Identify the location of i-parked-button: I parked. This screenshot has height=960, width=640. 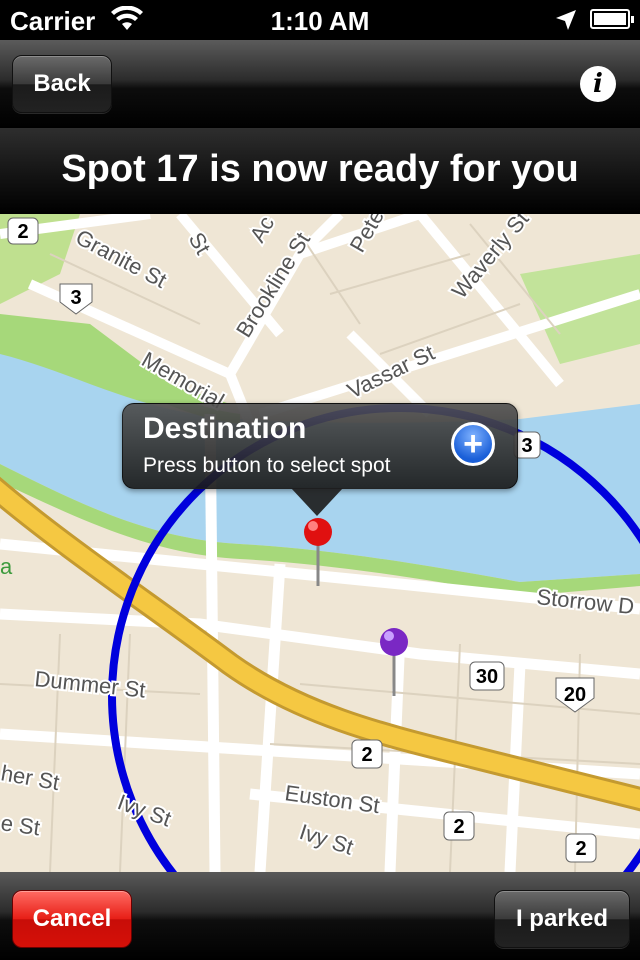
(562, 919).